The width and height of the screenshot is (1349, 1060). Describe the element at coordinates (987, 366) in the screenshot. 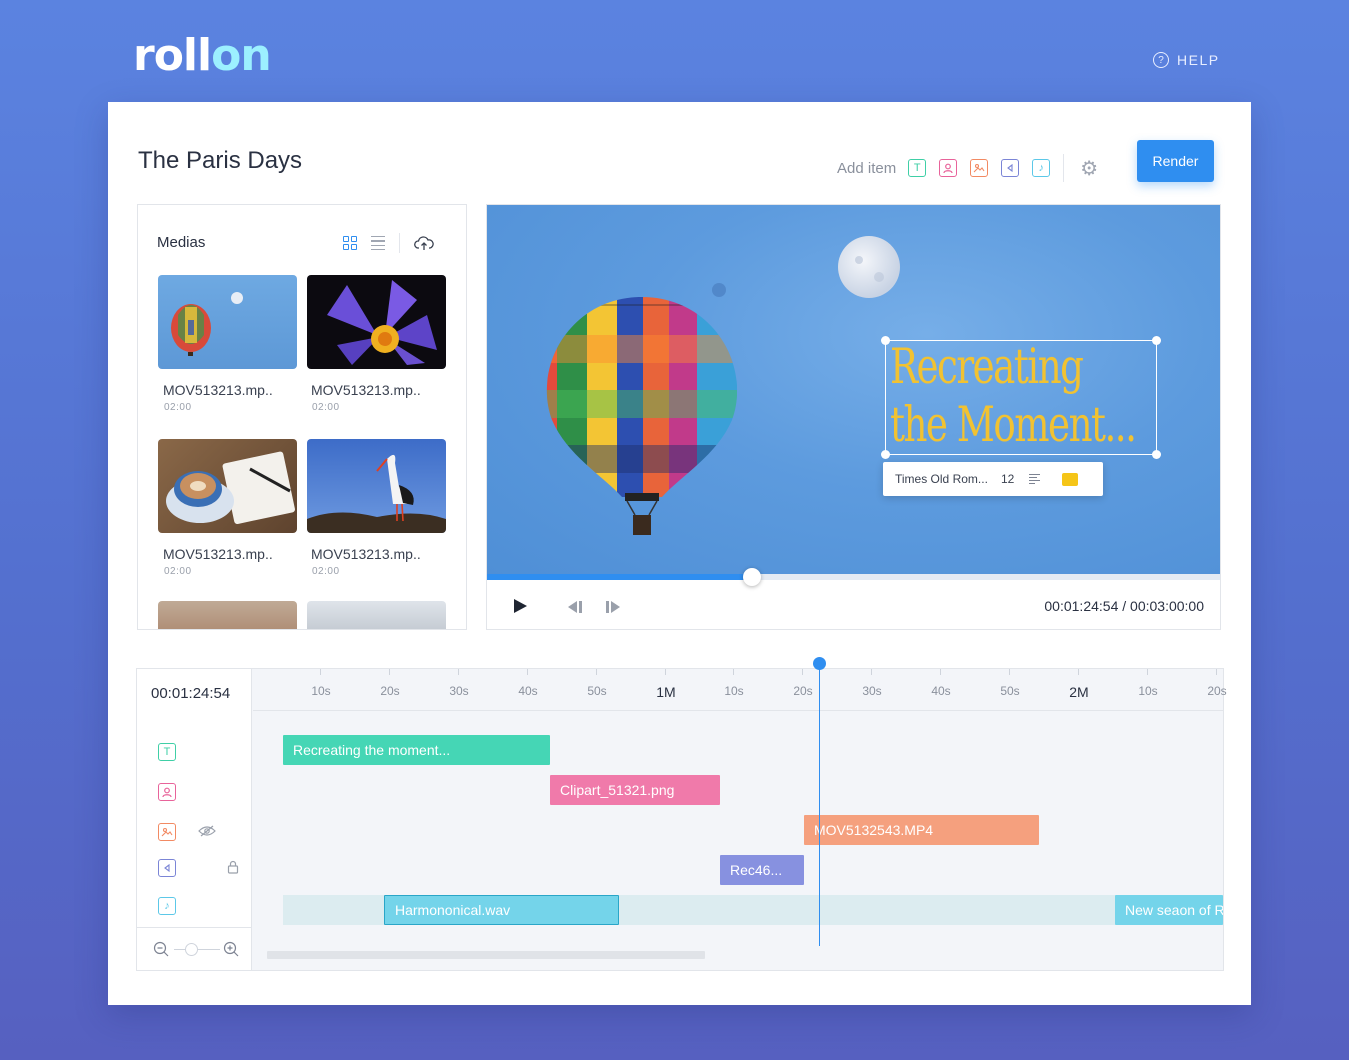

I see `overlay-line-1: Recreating` at that location.